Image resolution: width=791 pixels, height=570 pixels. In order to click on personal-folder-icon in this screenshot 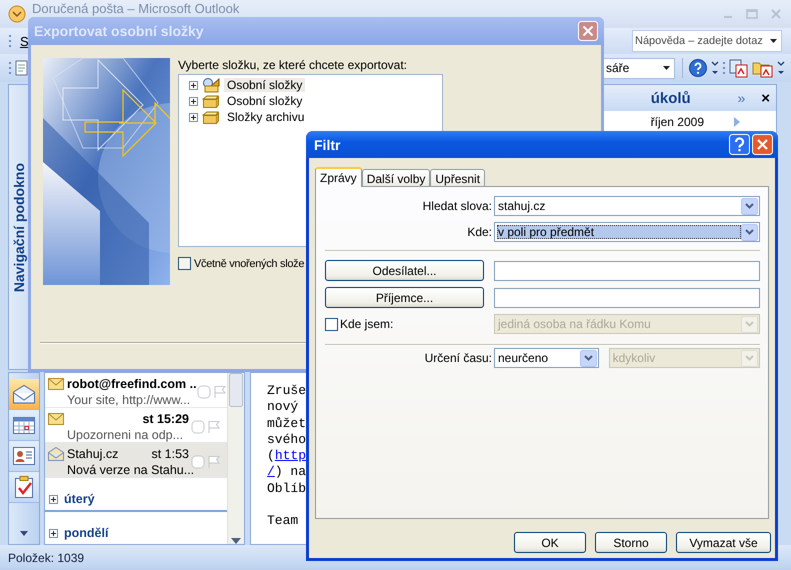, I will do `click(211, 85)`.